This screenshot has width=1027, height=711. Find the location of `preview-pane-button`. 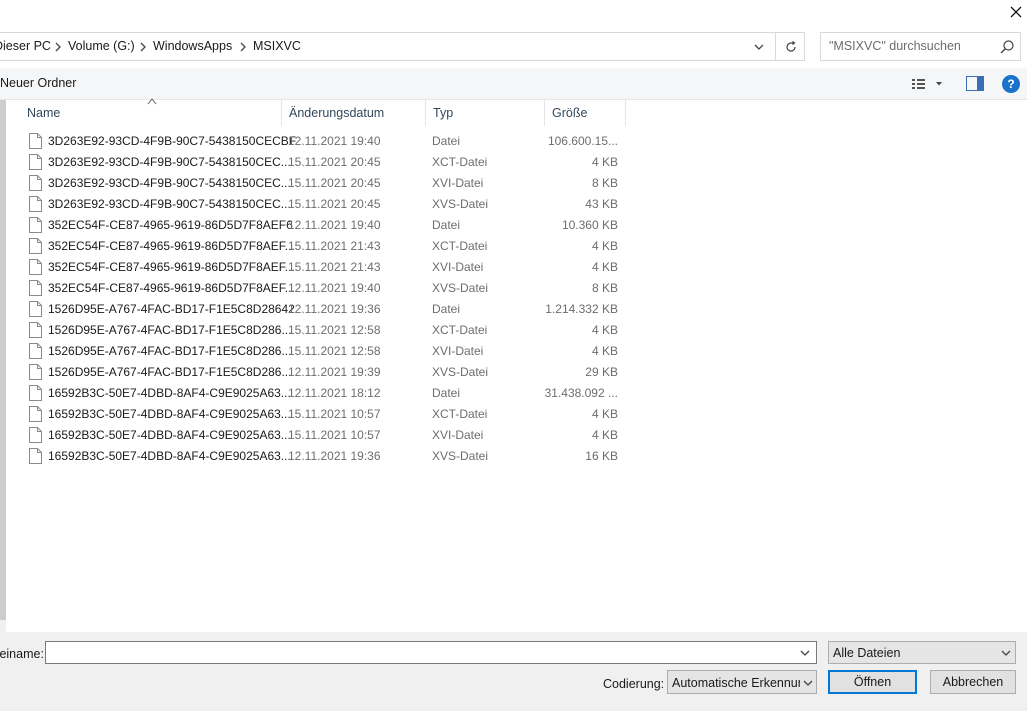

preview-pane-button is located at coordinates (975, 83).